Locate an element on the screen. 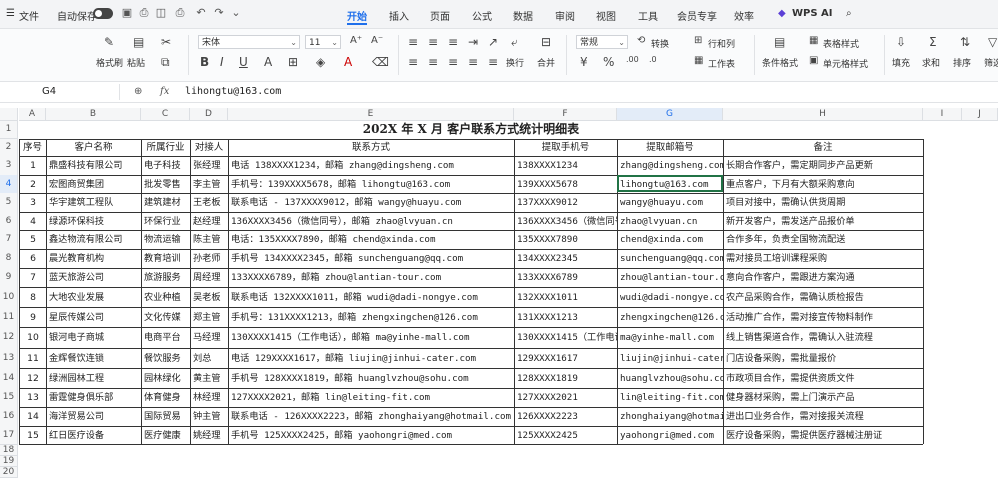  table-cell: 绿洲园林工程 is located at coordinates (94, 378).